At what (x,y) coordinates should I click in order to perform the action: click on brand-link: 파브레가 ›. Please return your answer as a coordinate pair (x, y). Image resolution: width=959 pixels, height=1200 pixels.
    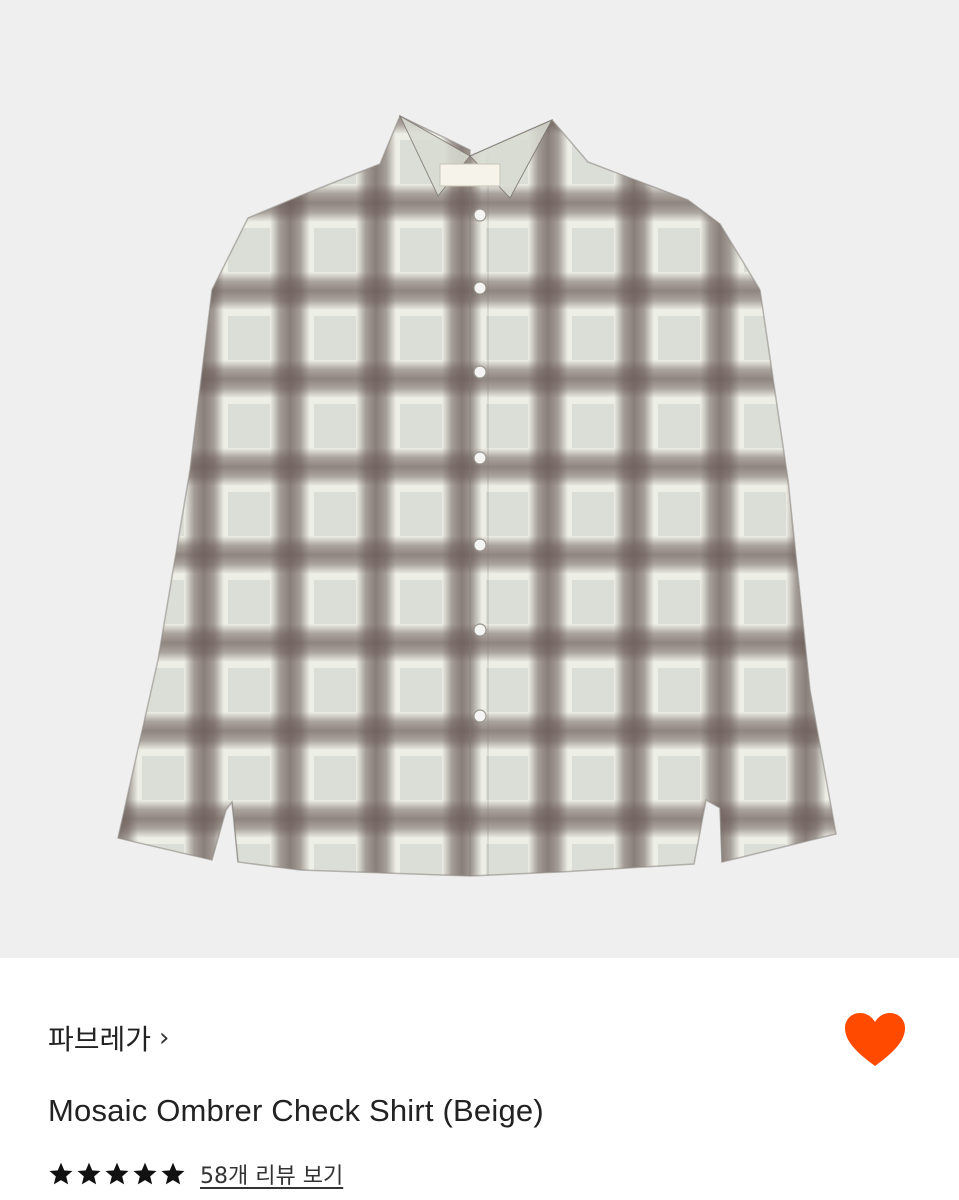
    Looking at the image, I should click on (108, 1038).